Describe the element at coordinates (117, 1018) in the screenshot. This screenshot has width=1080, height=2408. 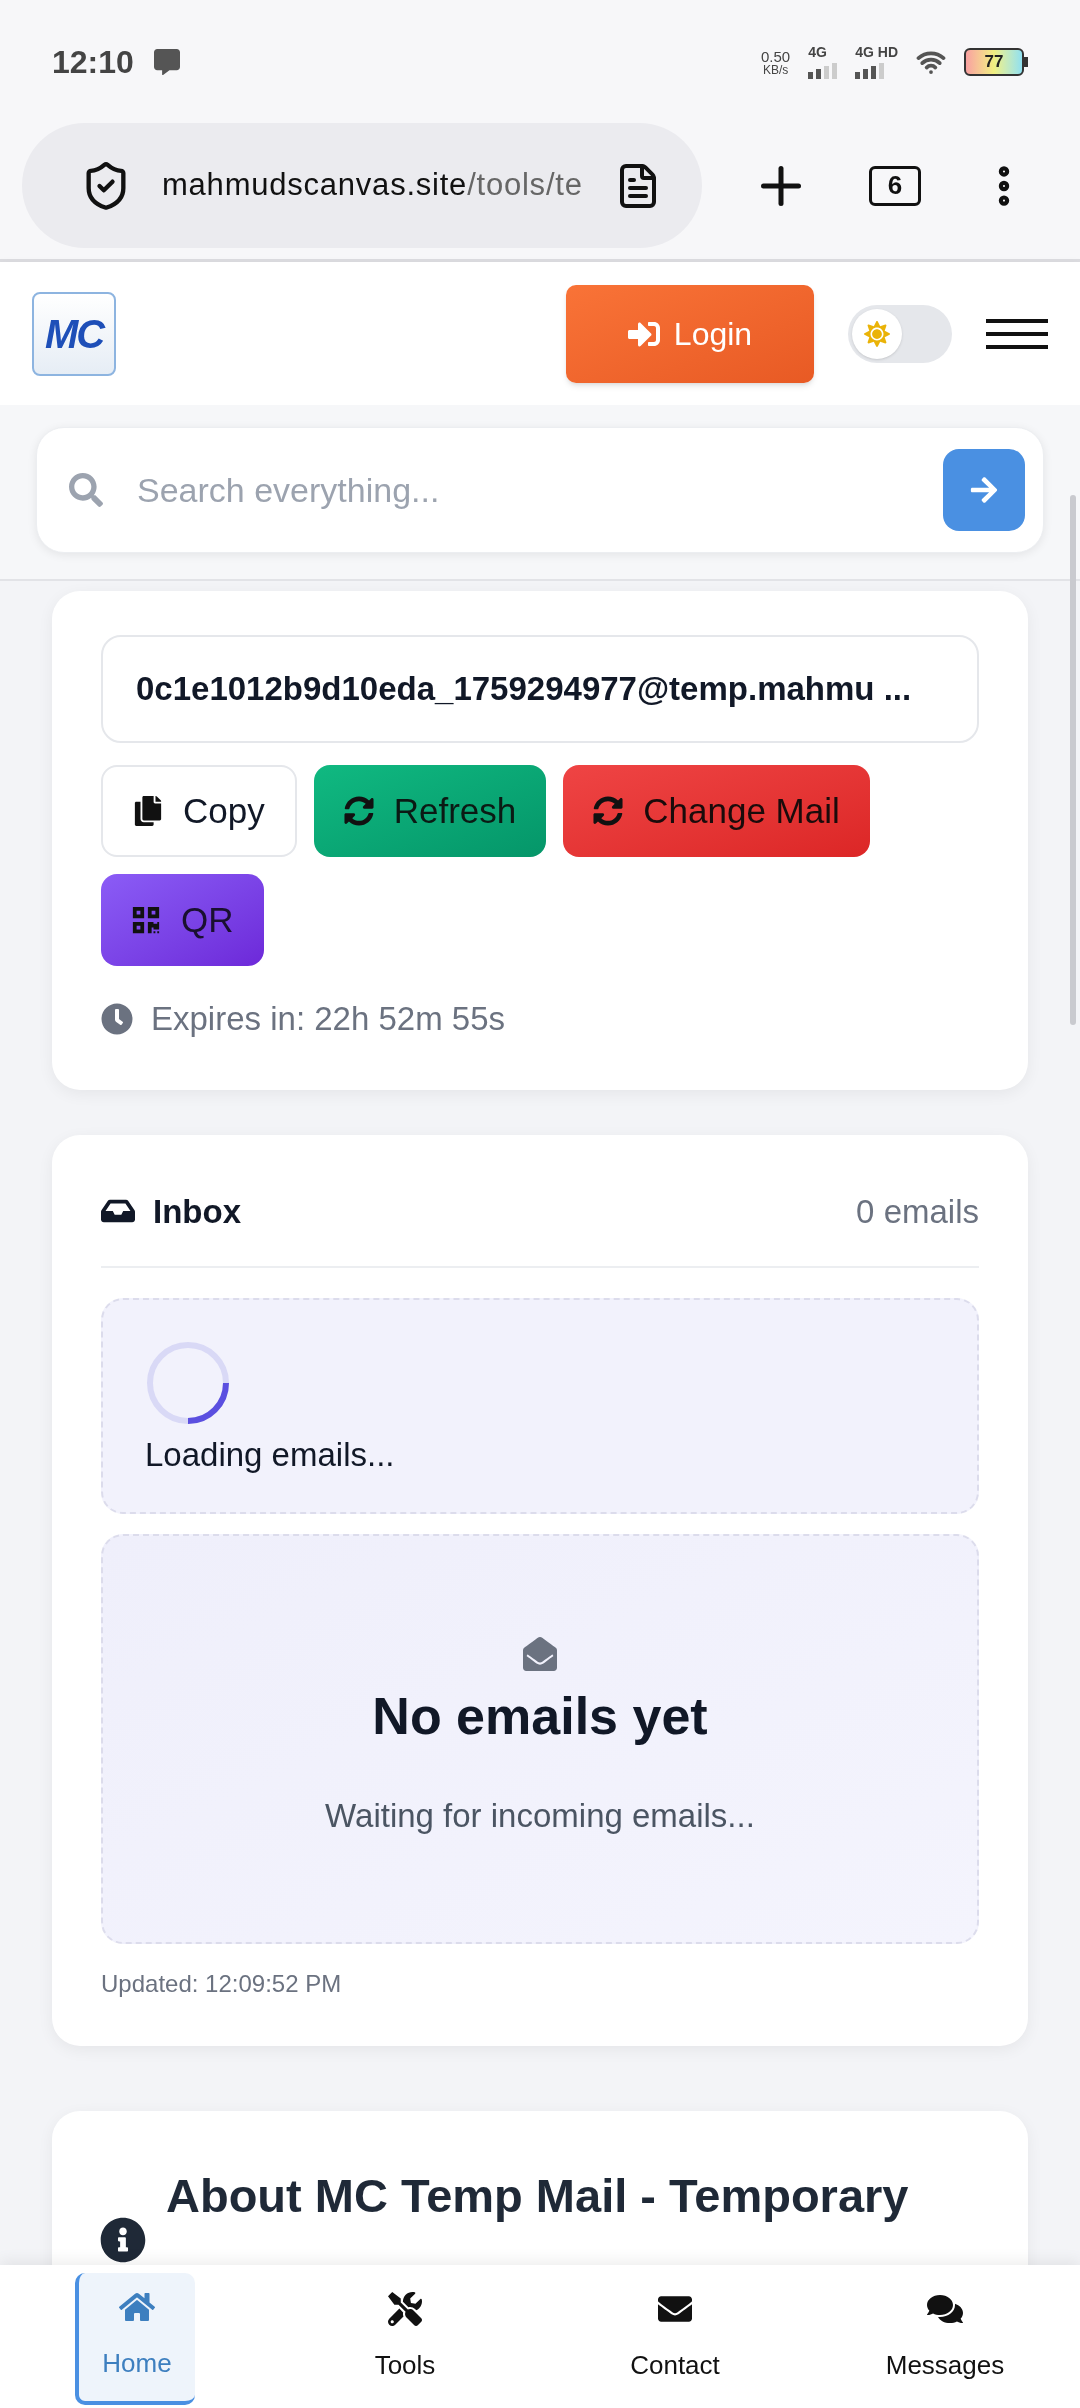
I see `clock-icon` at that location.